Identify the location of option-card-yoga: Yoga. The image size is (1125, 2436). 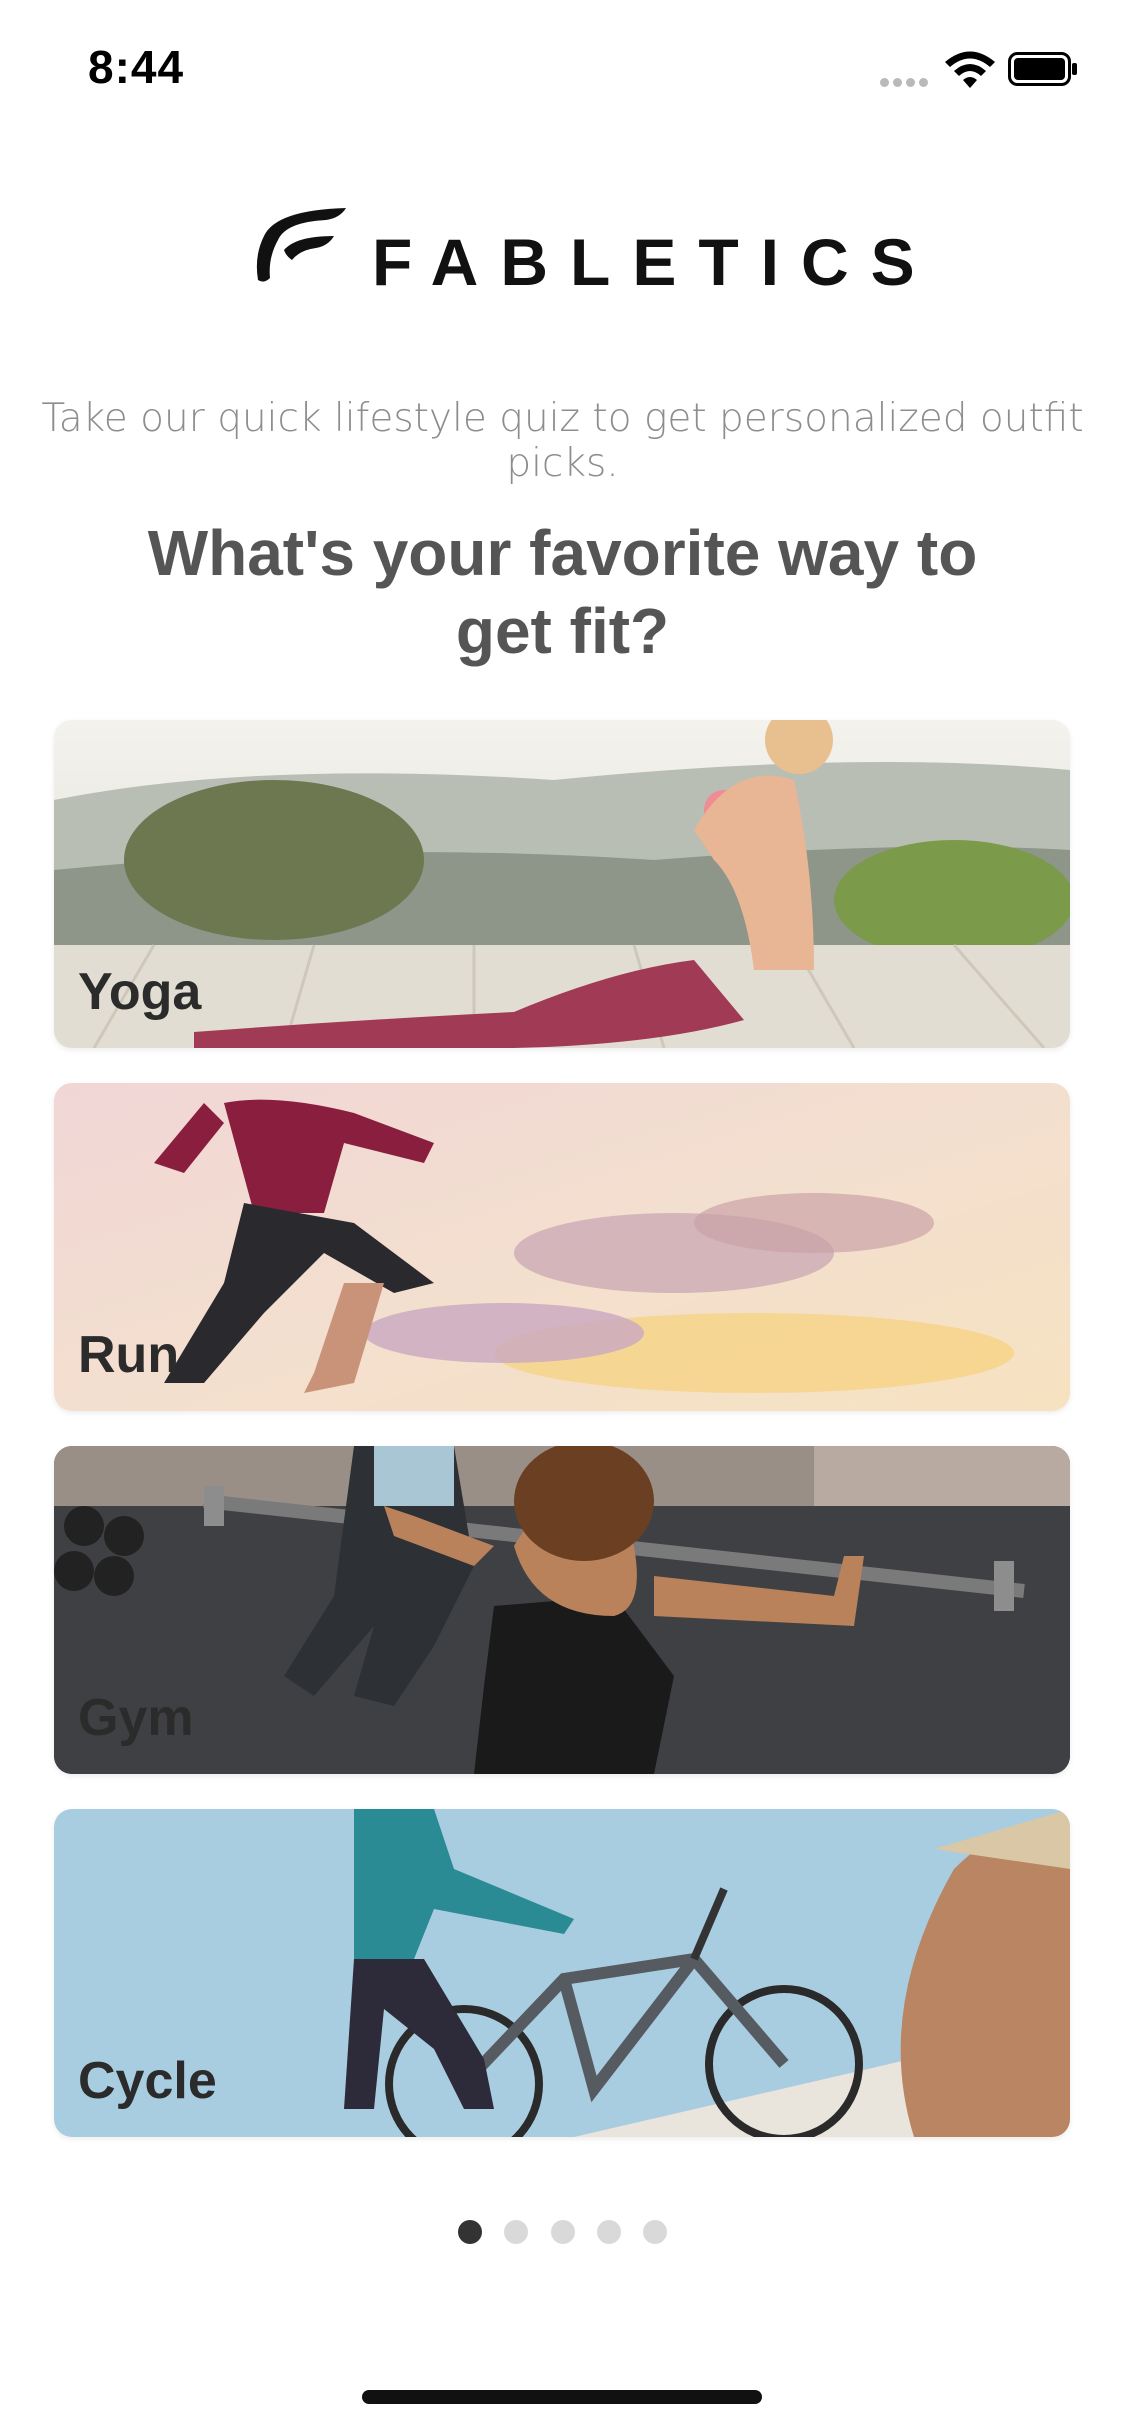
(562, 884).